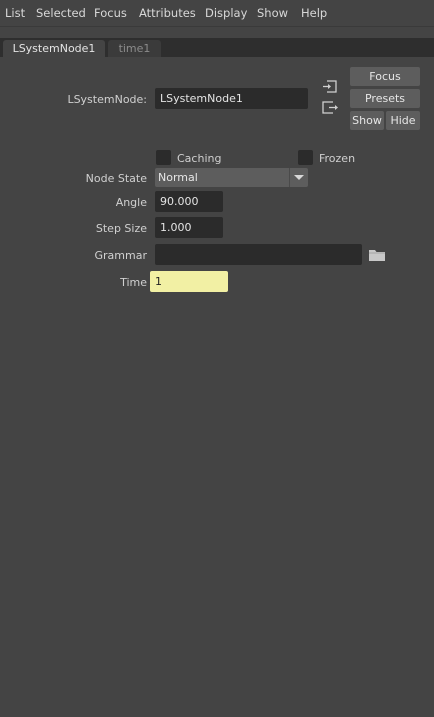 This screenshot has height=717, width=434. I want to click on step-size-field: 1.000, so click(189, 227).